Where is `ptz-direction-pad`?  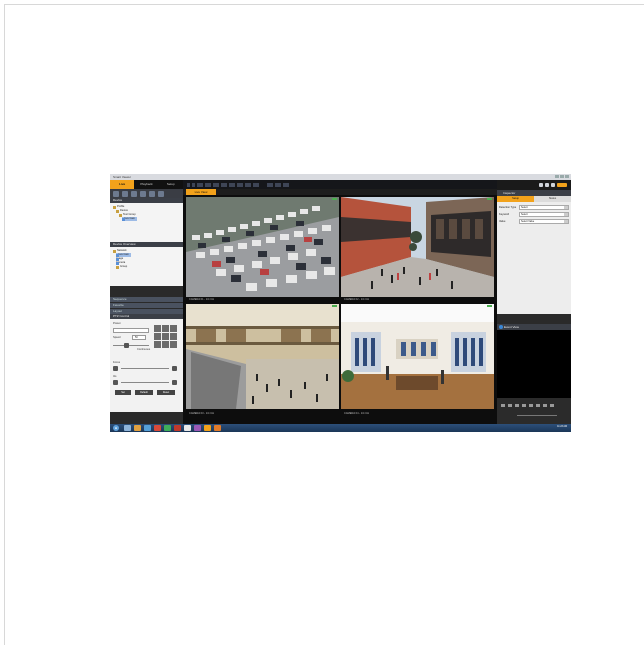
ptz-direction-pad is located at coordinates (165, 336).